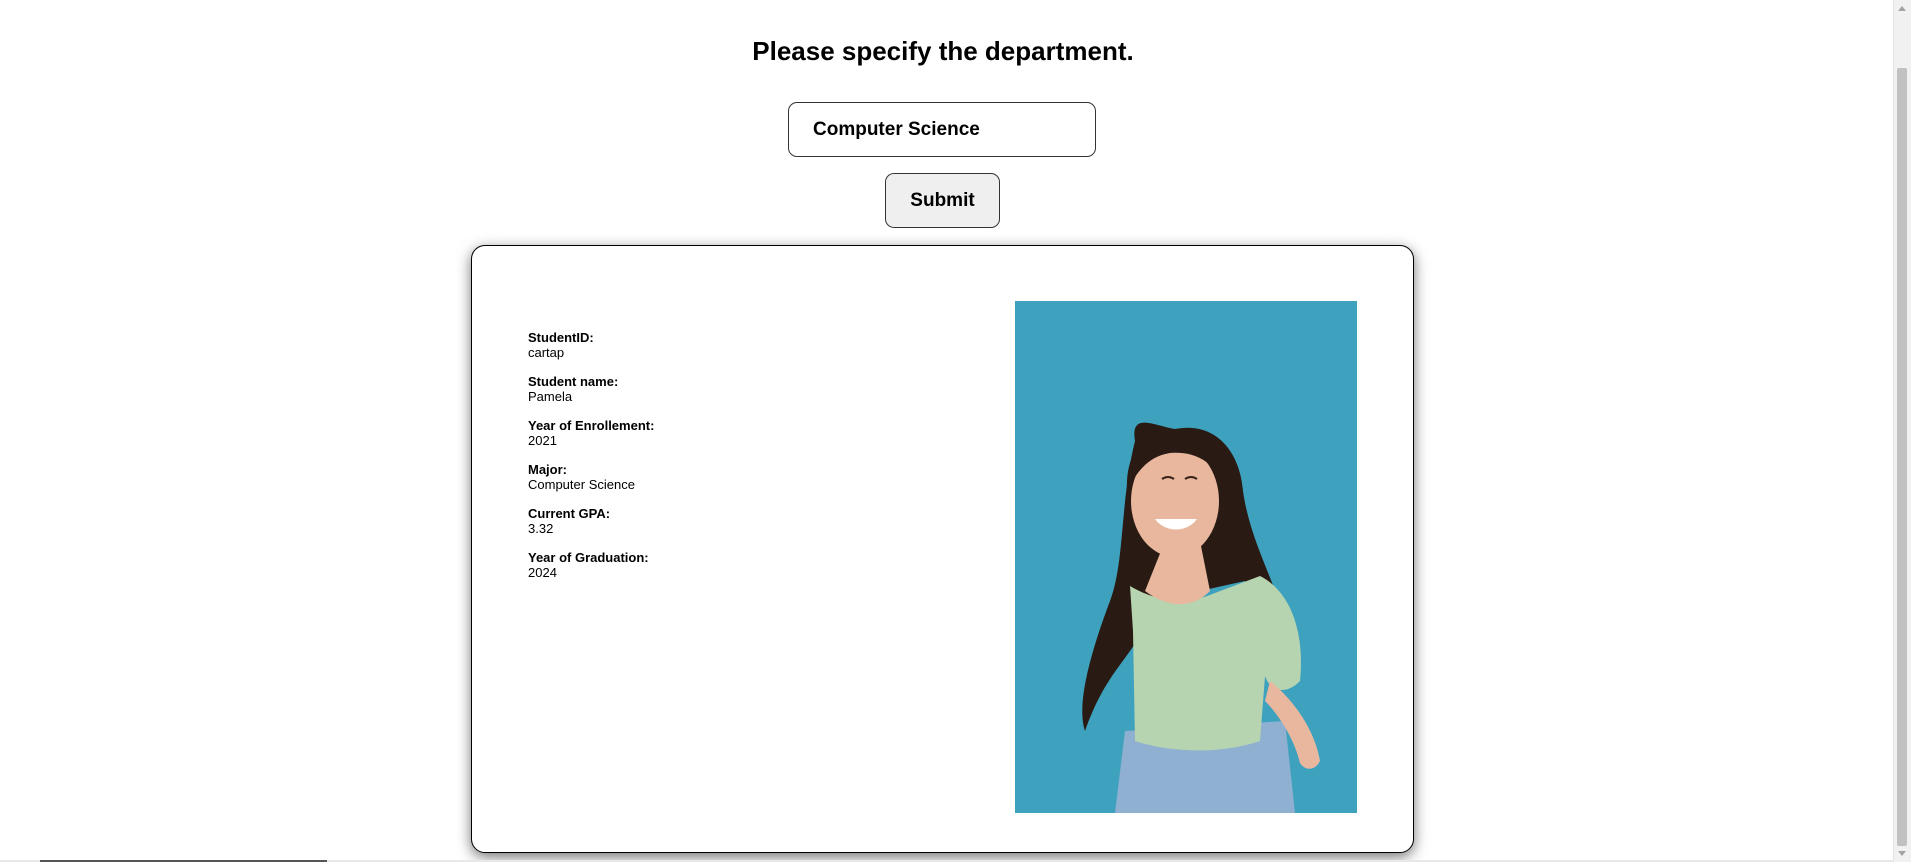  Describe the element at coordinates (1902, 457) in the screenshot. I see `scroll-thumb` at that location.